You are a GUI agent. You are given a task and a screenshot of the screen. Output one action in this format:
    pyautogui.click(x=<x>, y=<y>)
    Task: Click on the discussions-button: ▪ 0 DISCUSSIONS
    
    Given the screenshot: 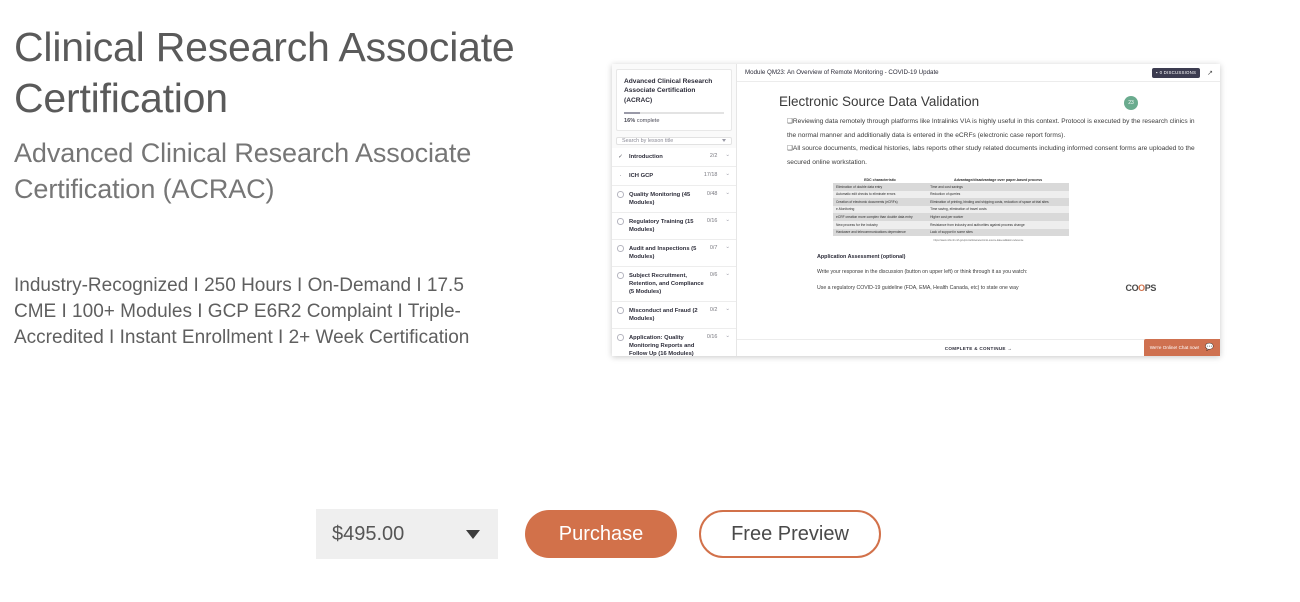 What is the action you would take?
    pyautogui.click(x=1176, y=72)
    